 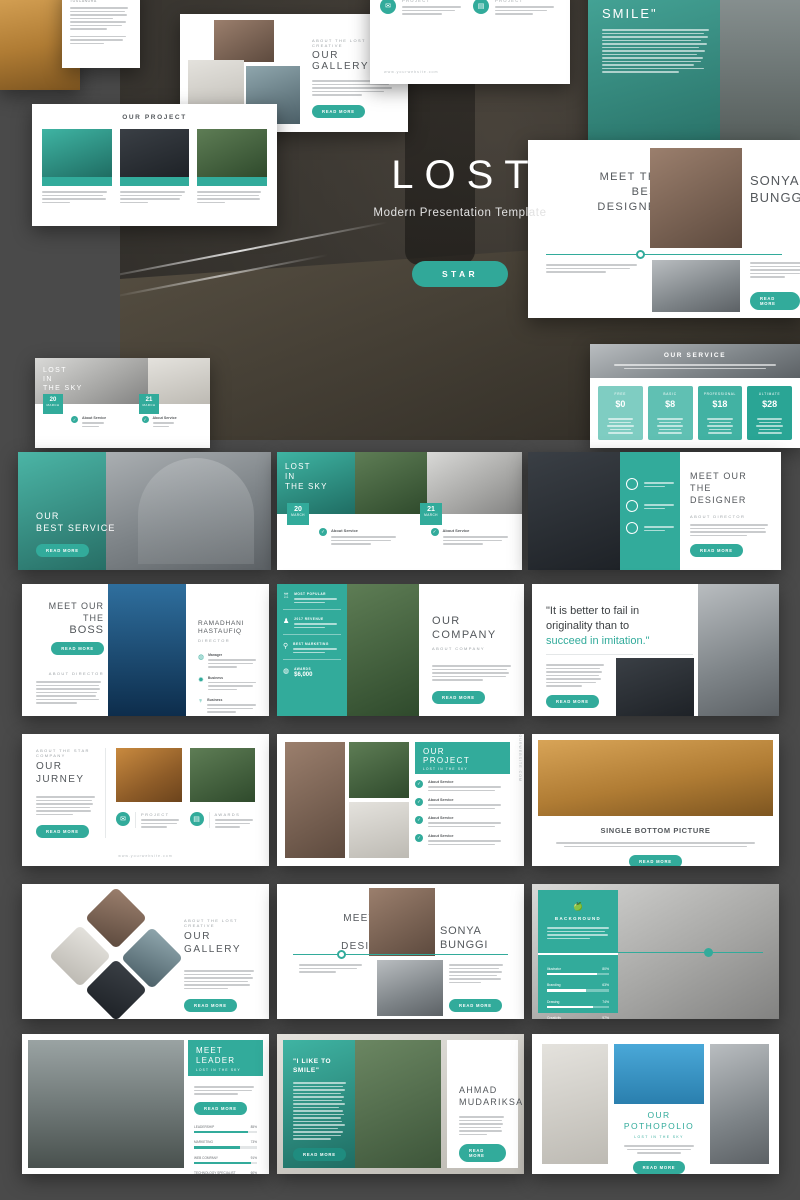 What do you see at coordinates (578, 918) in the screenshot?
I see `skills-title: BACKGROUND` at bounding box center [578, 918].